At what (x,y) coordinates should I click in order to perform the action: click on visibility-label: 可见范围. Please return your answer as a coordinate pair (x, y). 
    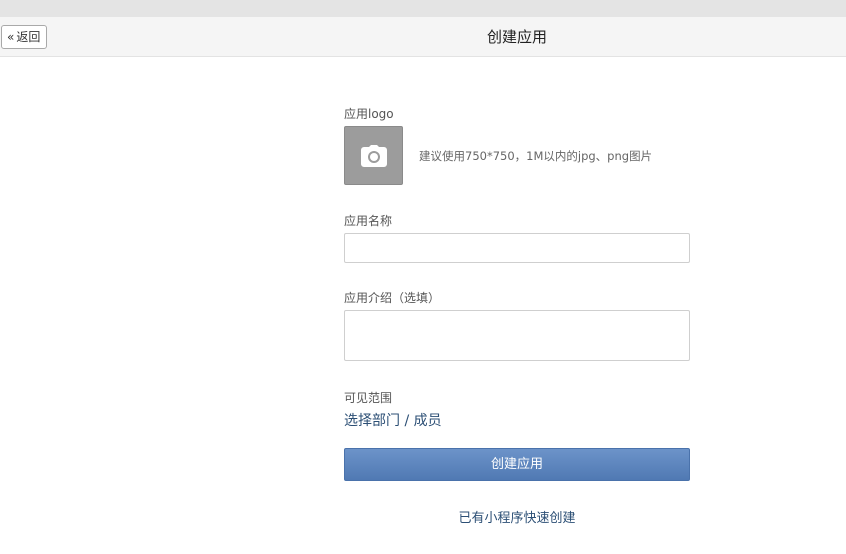
    Looking at the image, I should click on (368, 398).